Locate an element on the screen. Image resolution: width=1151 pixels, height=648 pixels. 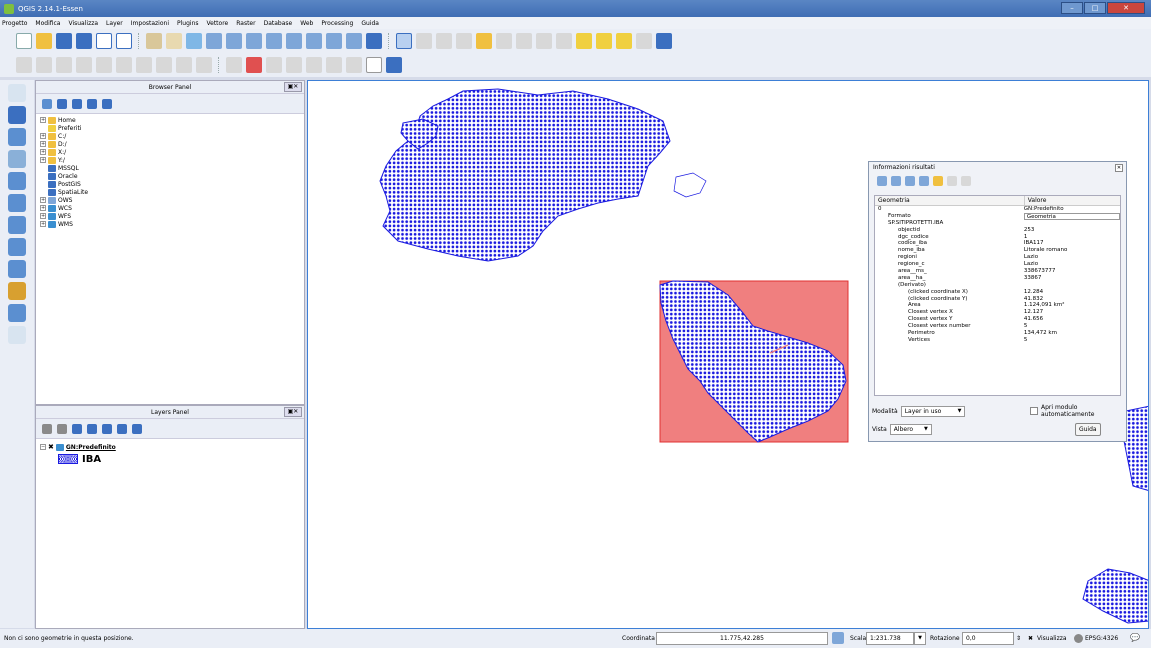
label-props-icon is located at coordinates (354, 65).